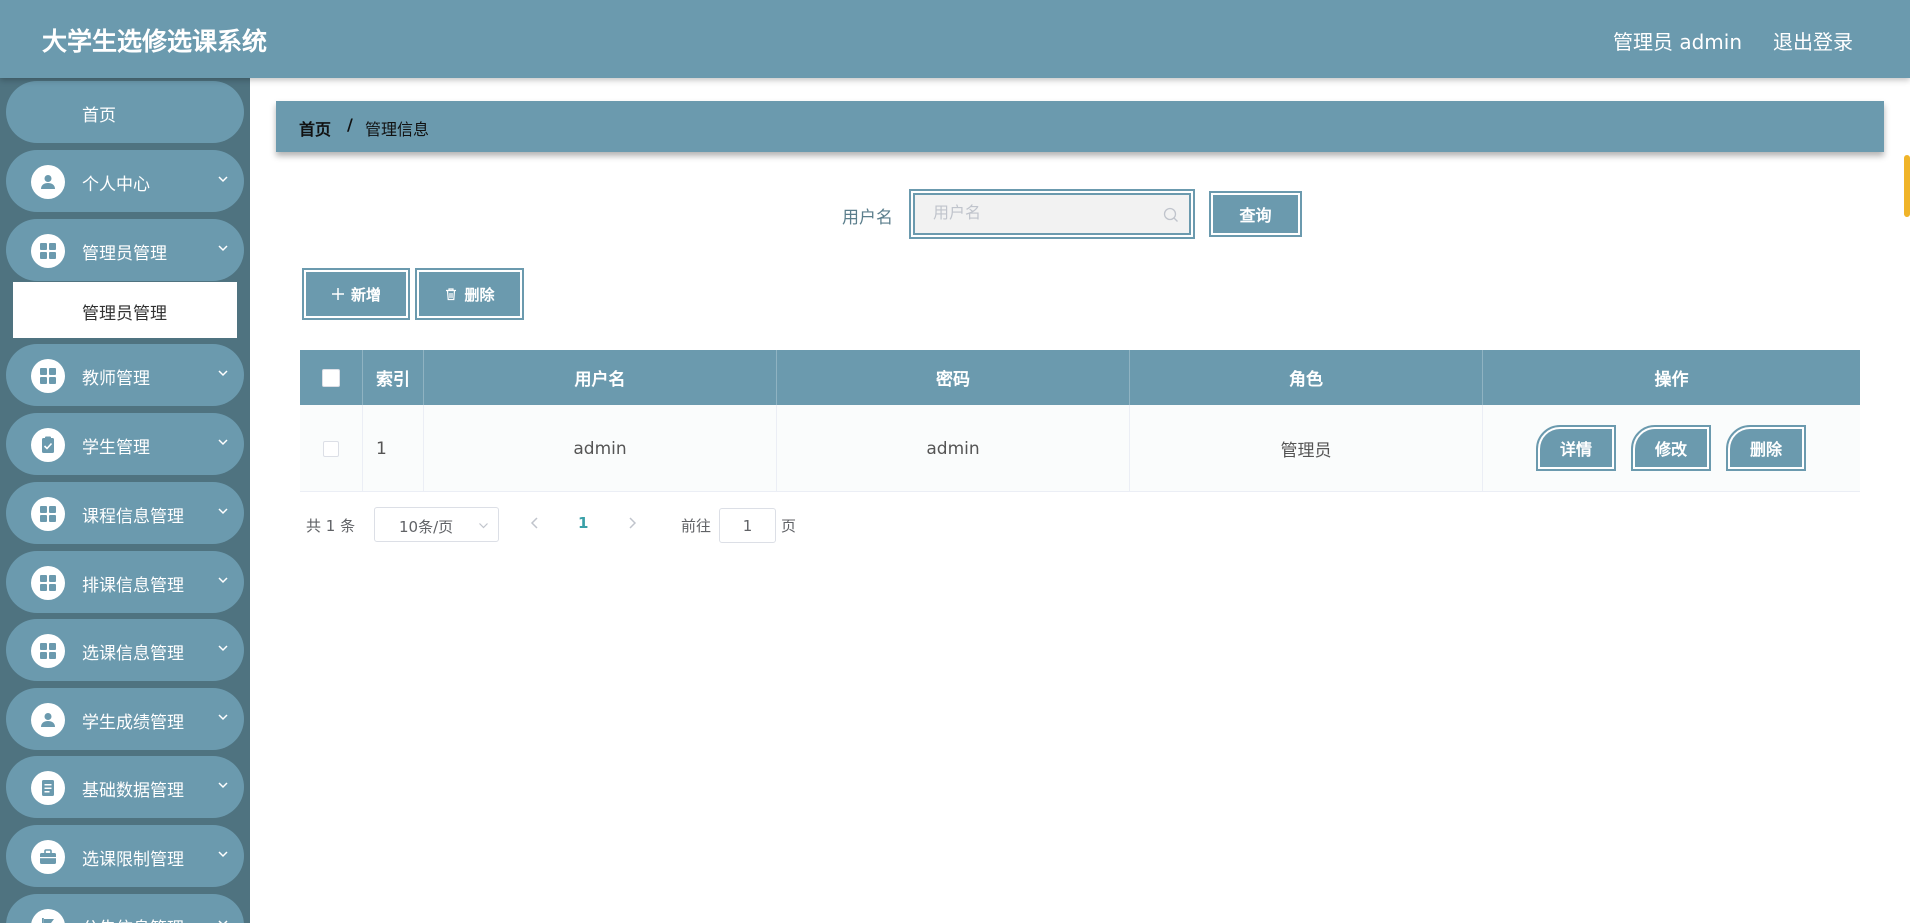  What do you see at coordinates (133, 517) in the screenshot?
I see `sidebar-item-label: 课程信息管理` at bounding box center [133, 517].